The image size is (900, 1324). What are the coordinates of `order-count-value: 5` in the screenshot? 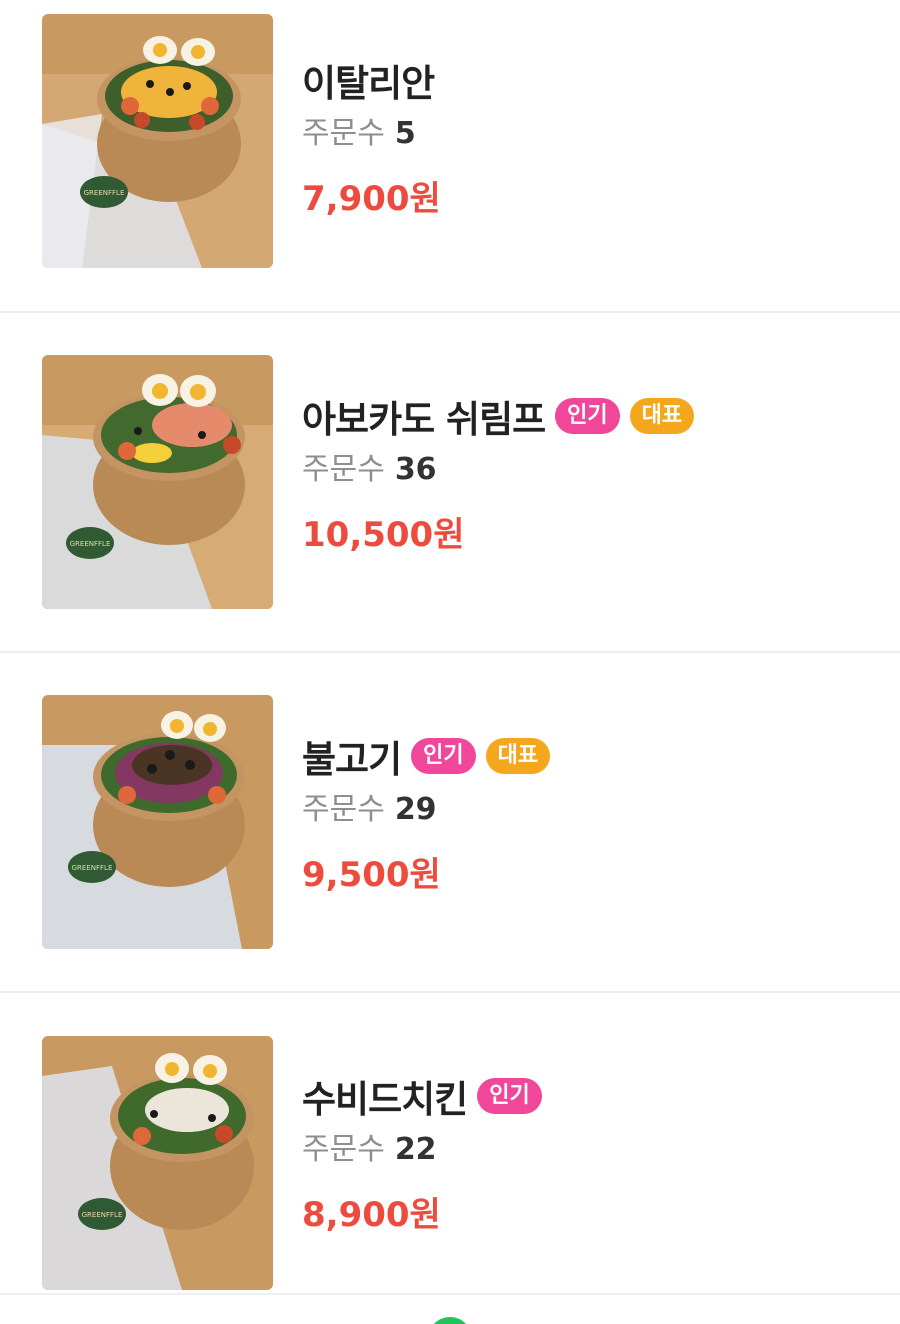 It's located at (405, 133).